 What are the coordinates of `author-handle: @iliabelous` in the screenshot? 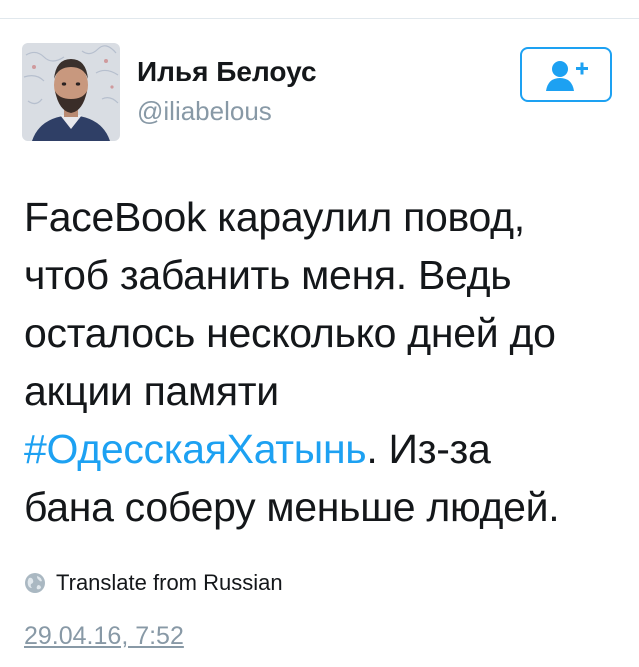 It's located at (204, 111).